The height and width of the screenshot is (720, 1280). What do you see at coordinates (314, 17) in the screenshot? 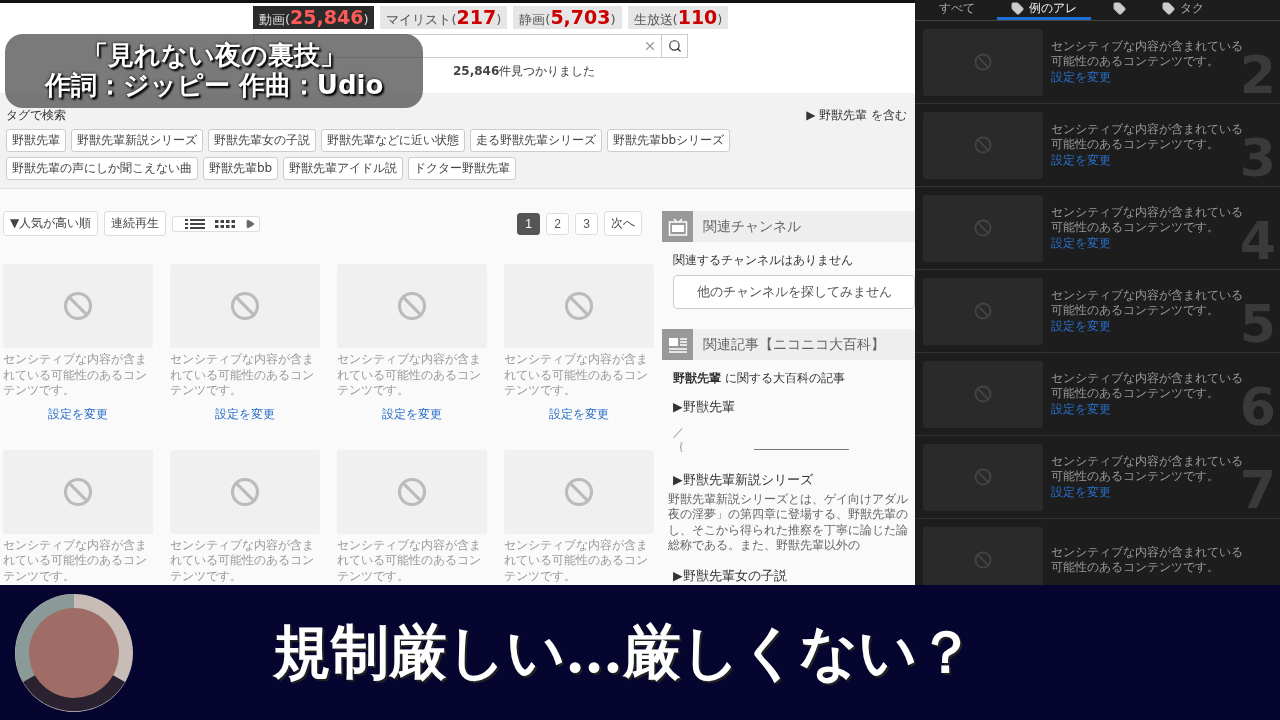
I see `count-tab: 動画(25,846)` at bounding box center [314, 17].